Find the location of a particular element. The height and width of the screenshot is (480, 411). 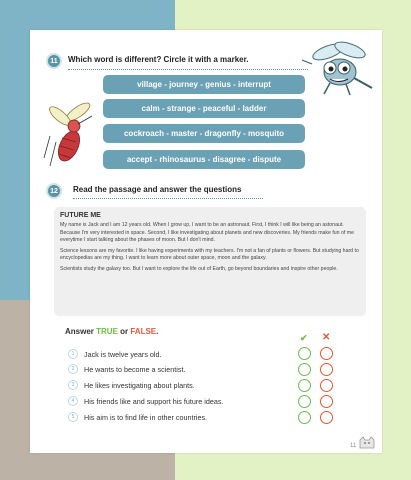

passage-title: FUTURE ME is located at coordinates (80, 215).